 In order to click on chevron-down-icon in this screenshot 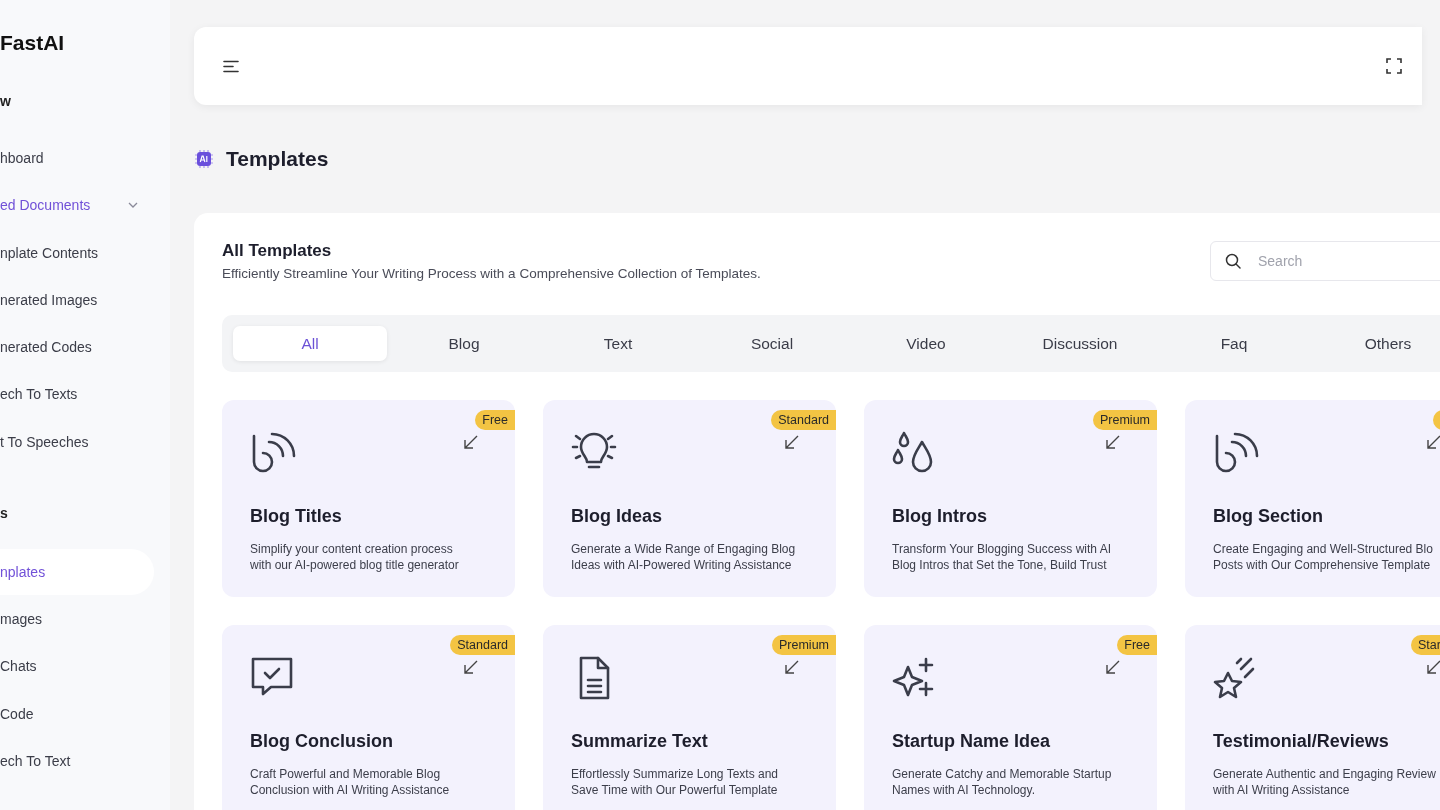, I will do `click(133, 205)`.